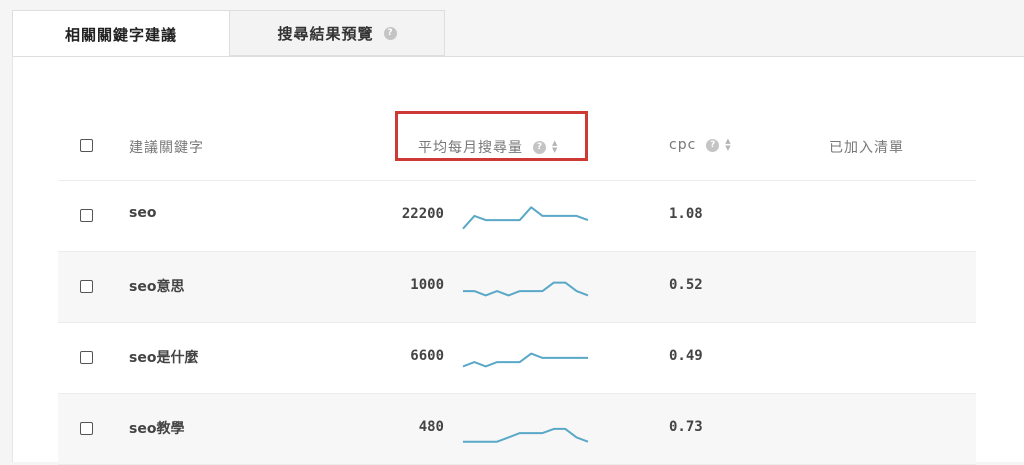  What do you see at coordinates (156, 286) in the screenshot?
I see `keyword-cell: seo意思` at bounding box center [156, 286].